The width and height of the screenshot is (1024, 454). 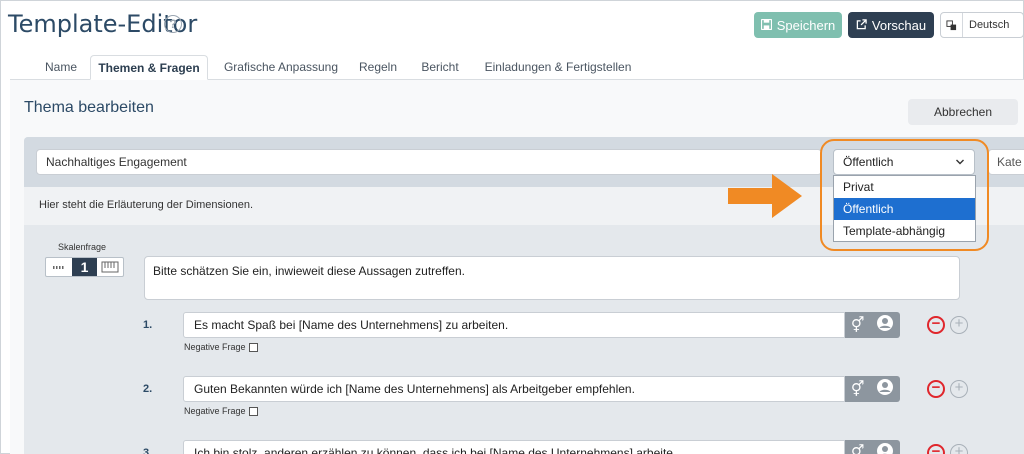 What do you see at coordinates (440, 67) in the screenshot?
I see `tab-bericht: Bericht` at bounding box center [440, 67].